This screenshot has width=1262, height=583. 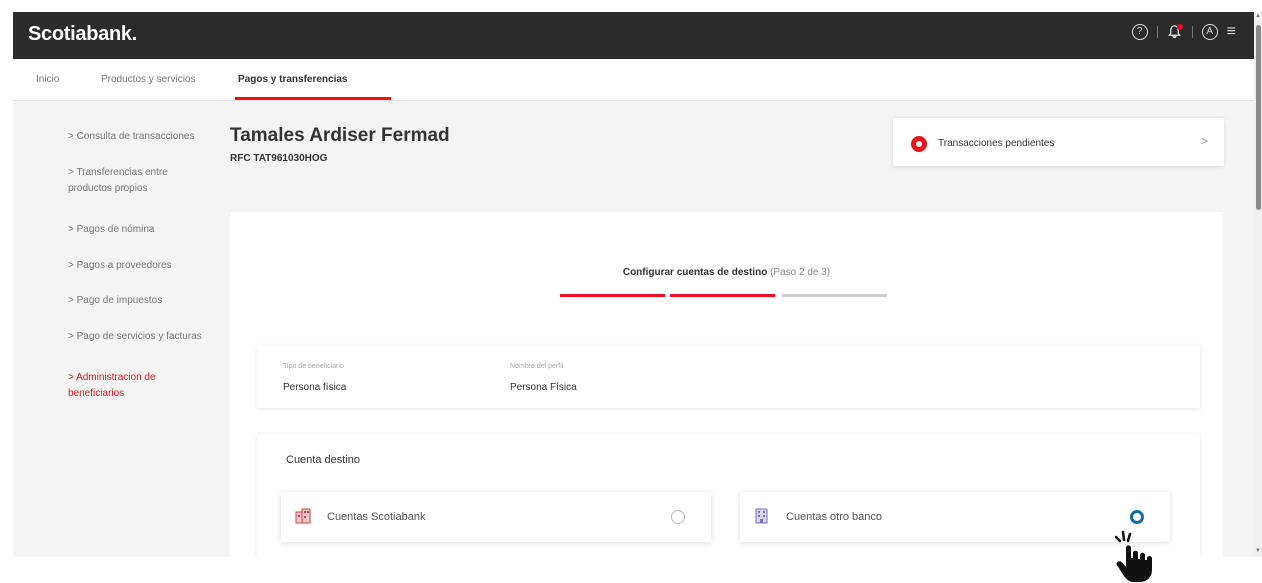 I want to click on chevron-right-icon: >, so click(x=1204, y=141).